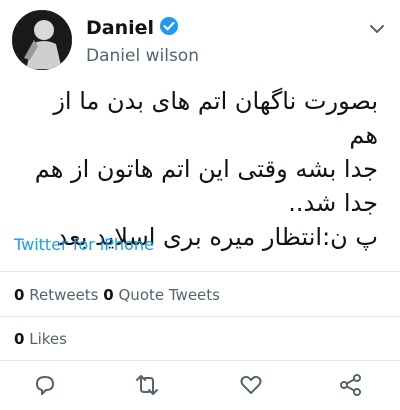 The image size is (400, 410). I want to click on share-icon, so click(351, 385).